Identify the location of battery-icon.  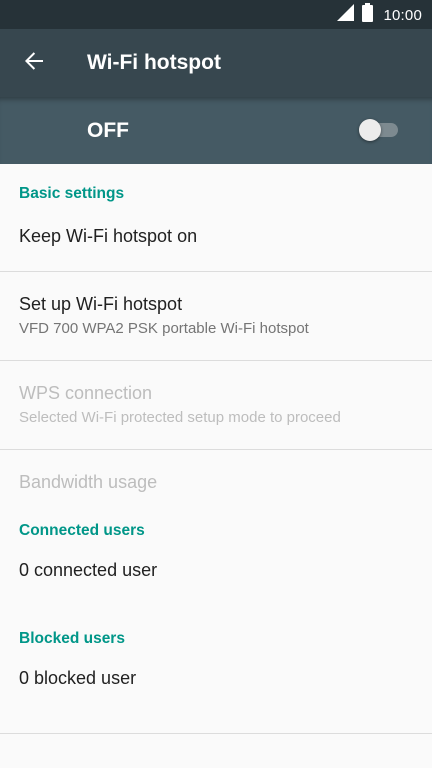
(368, 15).